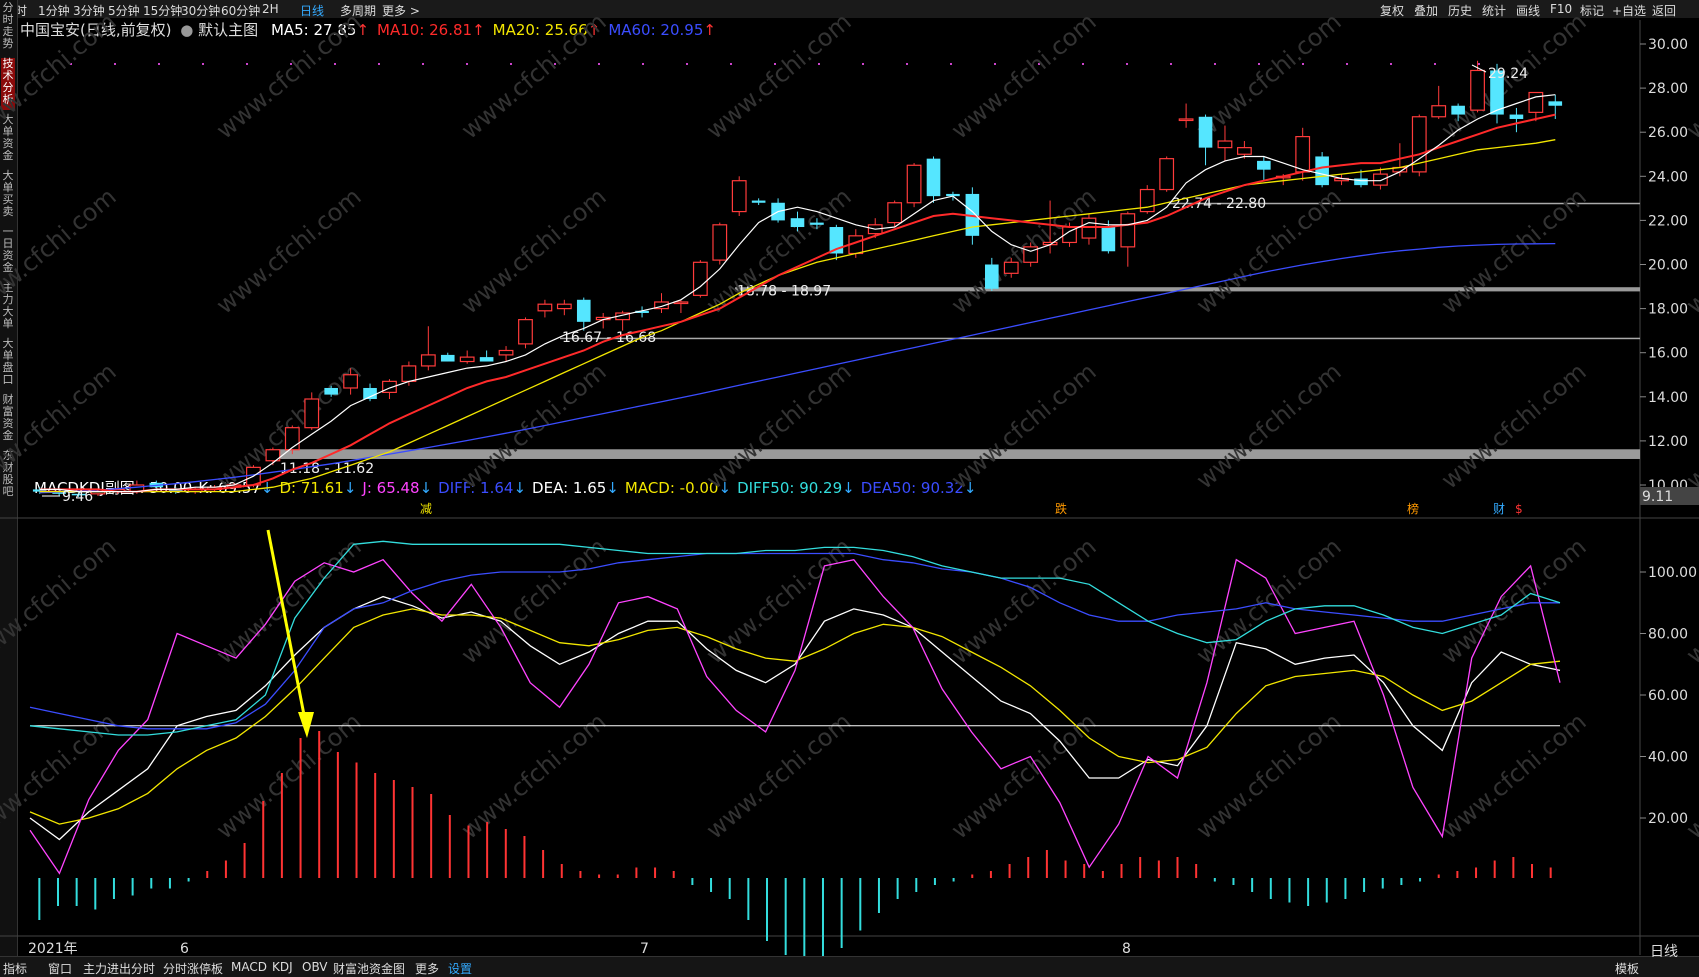 This screenshot has width=1699, height=977. Describe the element at coordinates (1668, 819) in the screenshot. I see `sub-y-tick-label: 20.00` at that location.